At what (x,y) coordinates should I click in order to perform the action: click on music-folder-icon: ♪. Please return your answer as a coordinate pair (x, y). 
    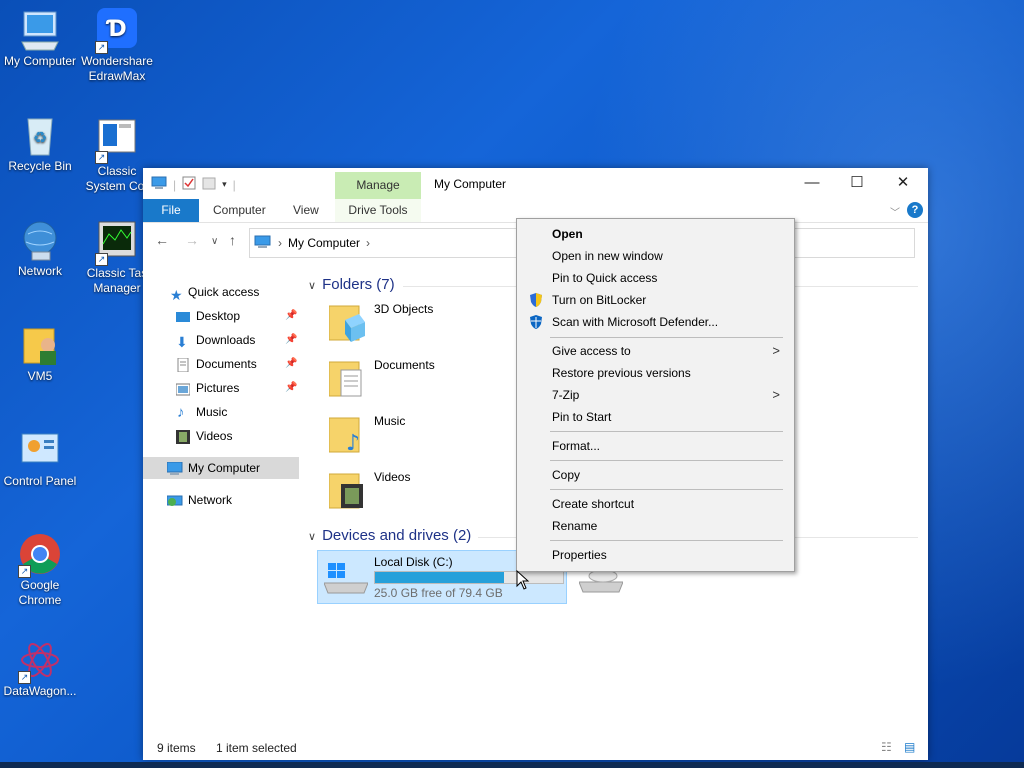
    Looking at the image, I should click on (346, 435).